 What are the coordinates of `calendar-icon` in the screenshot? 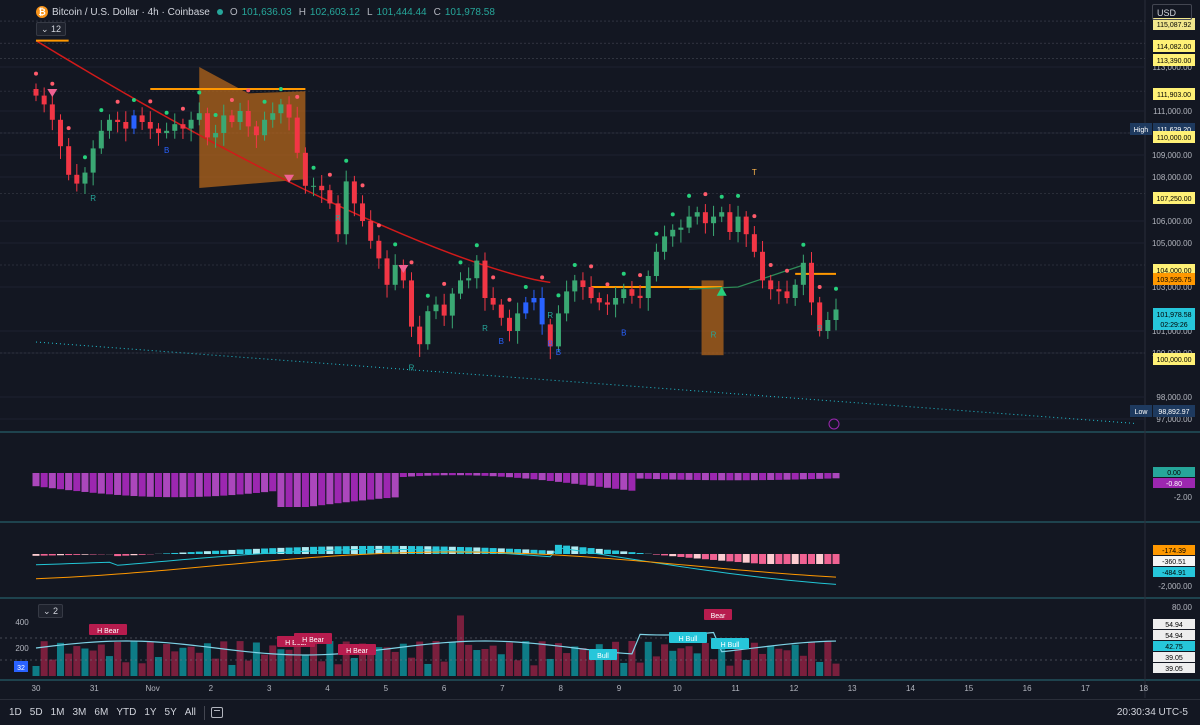 It's located at (217, 712).